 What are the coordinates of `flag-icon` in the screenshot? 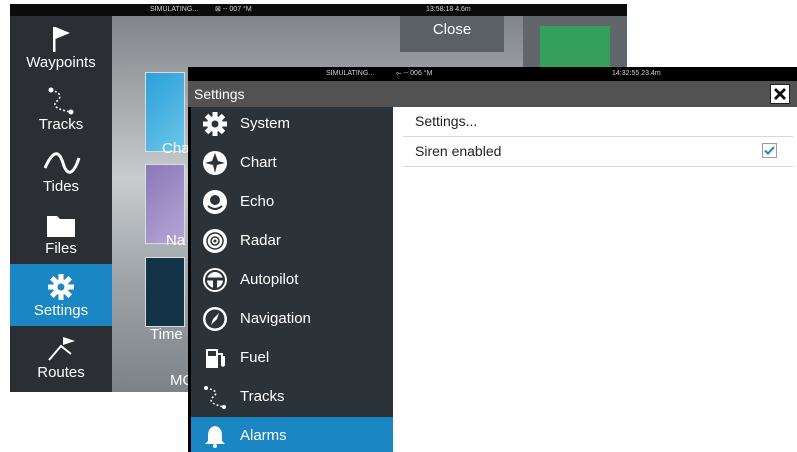 It's located at (61, 39).